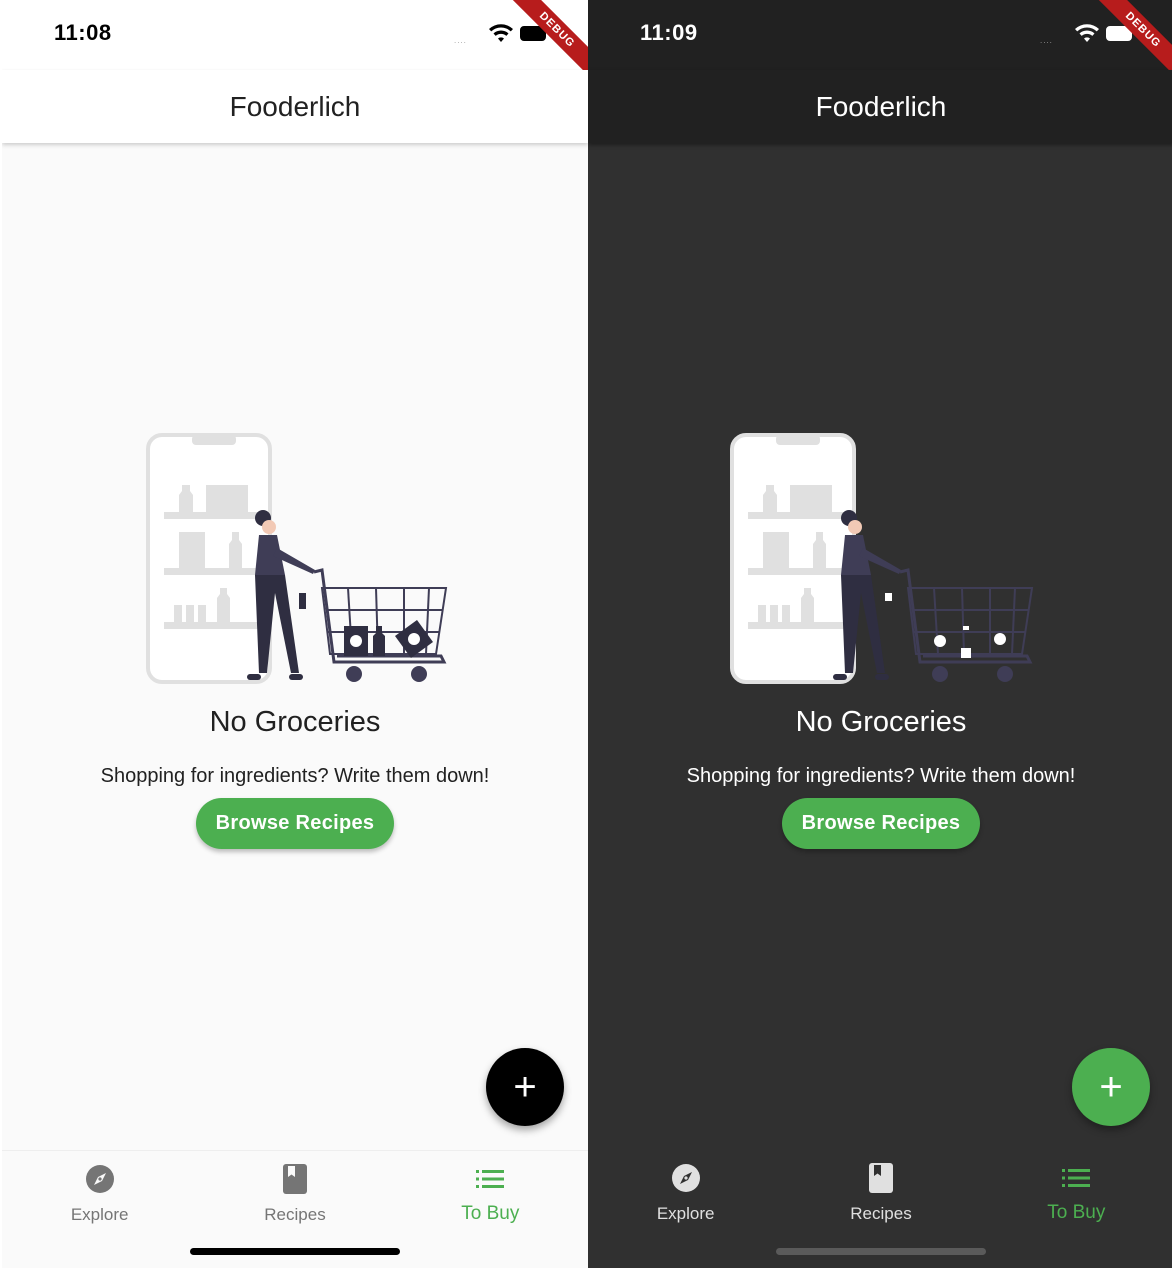  What do you see at coordinates (83, 32) in the screenshot?
I see `status-time: 11:08` at bounding box center [83, 32].